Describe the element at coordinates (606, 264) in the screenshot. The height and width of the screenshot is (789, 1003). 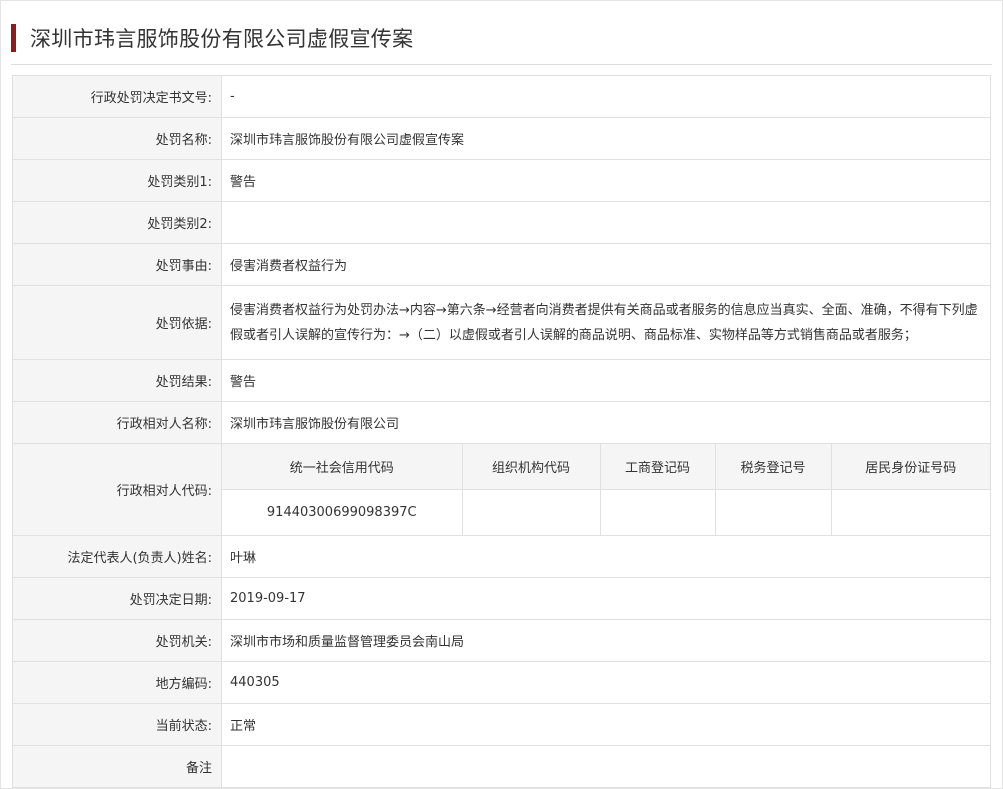
I see `reason-value: 侵害消费者权益行为` at that location.